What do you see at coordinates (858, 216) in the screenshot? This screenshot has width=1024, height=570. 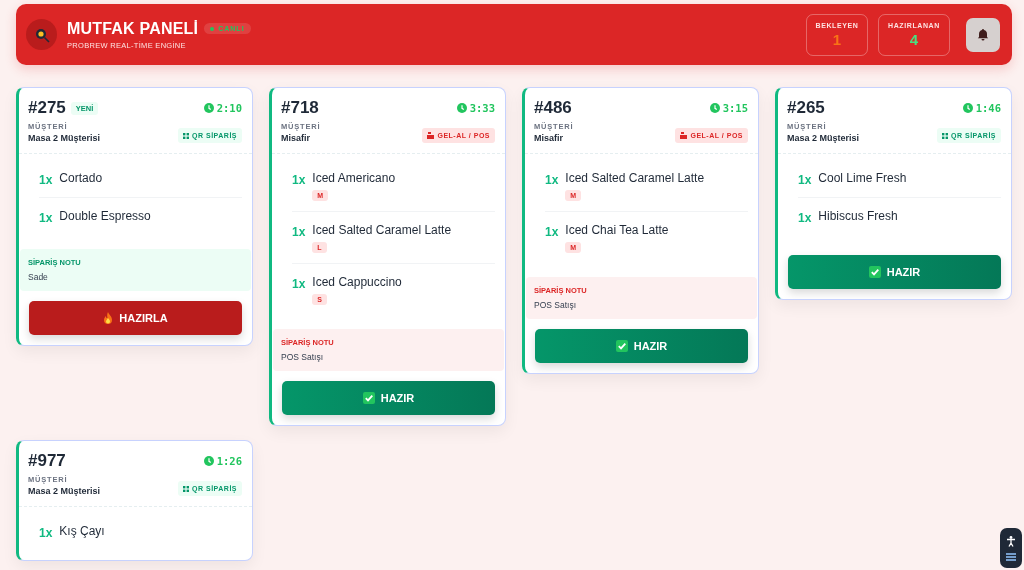 I see `item-name: Hibiscus Fresh` at bounding box center [858, 216].